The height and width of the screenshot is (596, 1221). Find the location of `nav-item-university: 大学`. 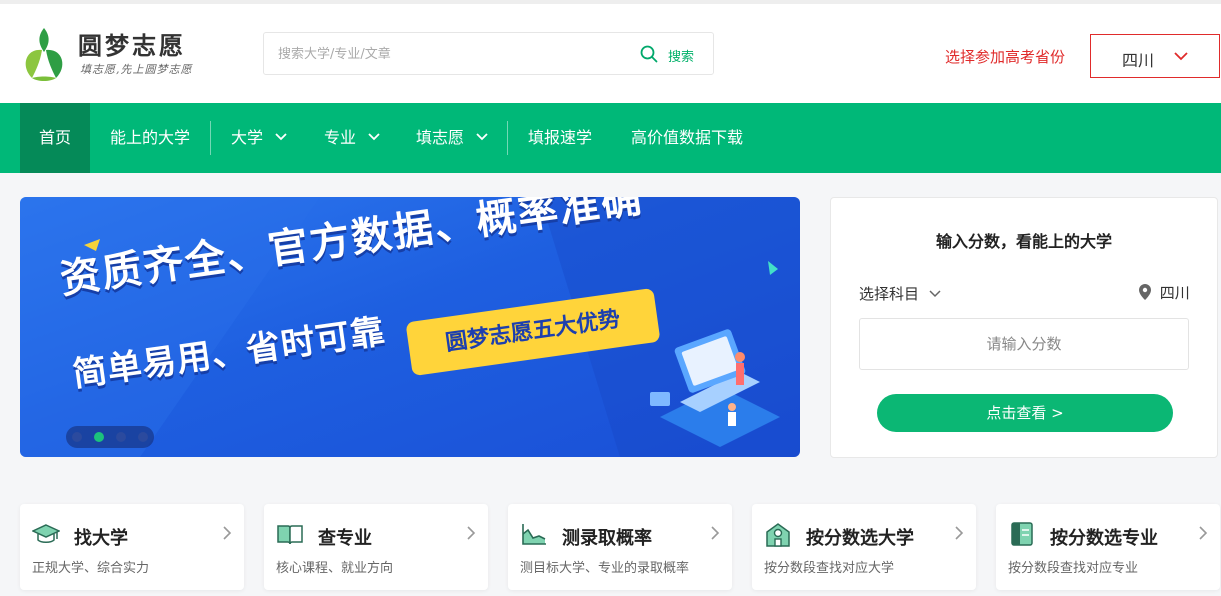

nav-item-university: 大学 is located at coordinates (259, 138).